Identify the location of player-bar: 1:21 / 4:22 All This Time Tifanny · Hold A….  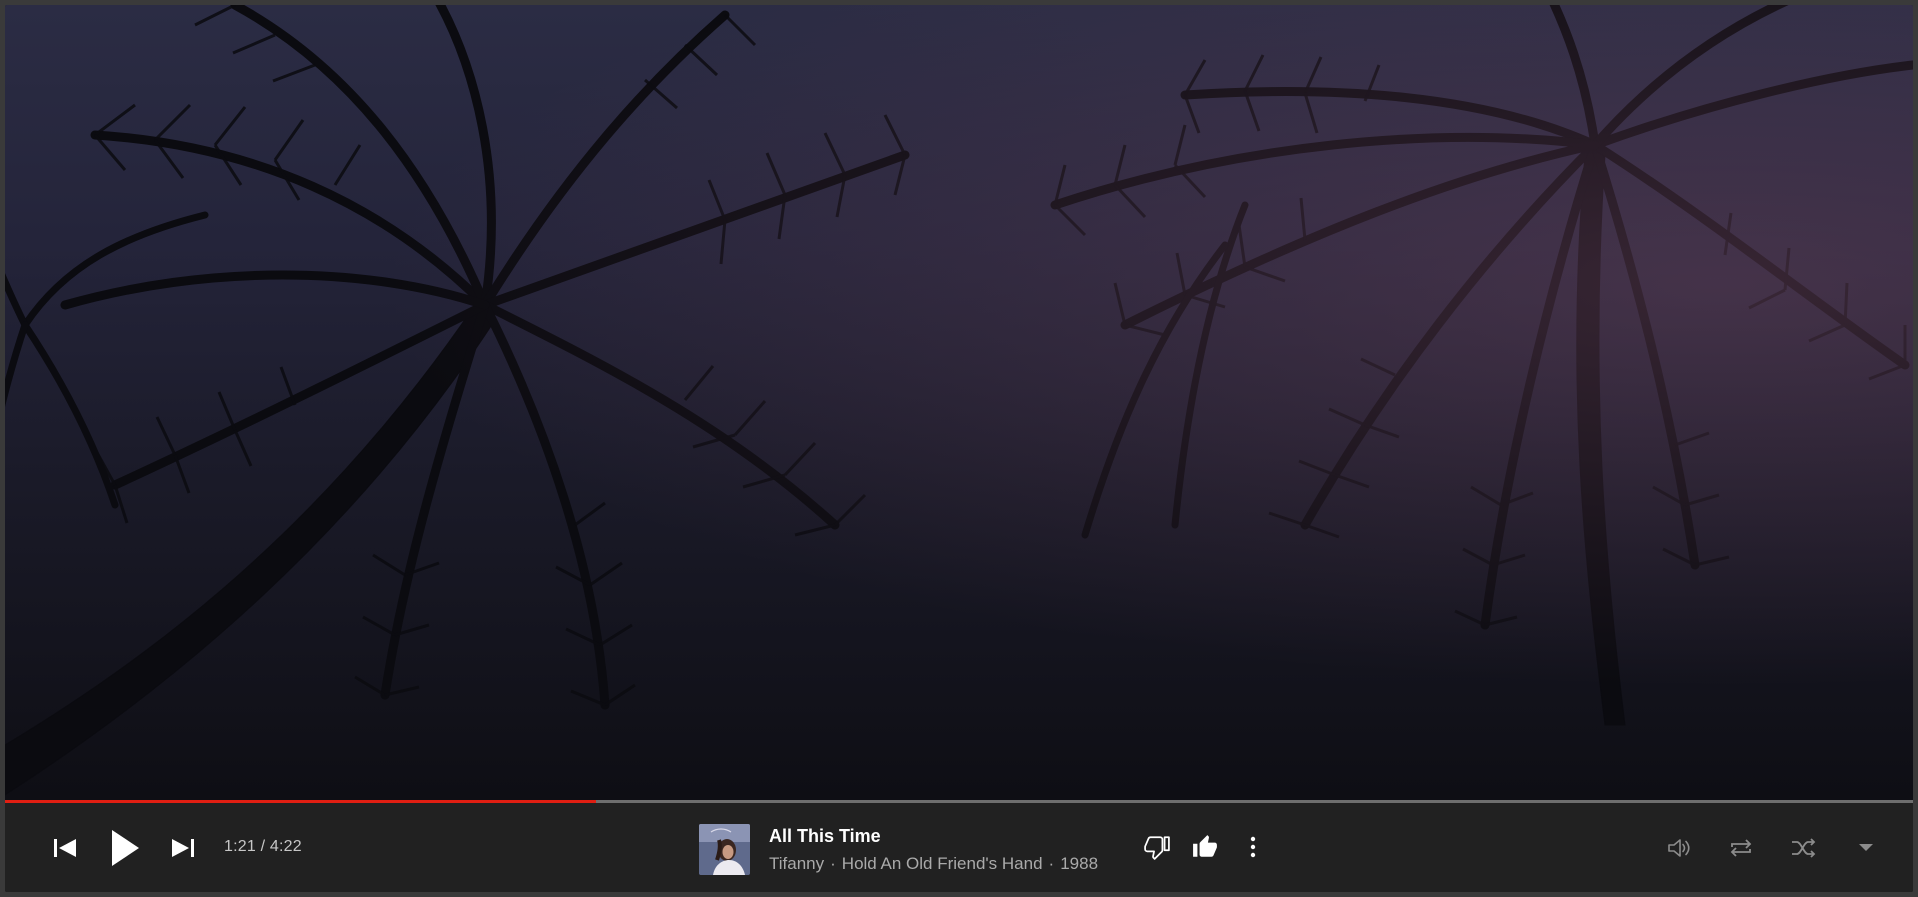
(959, 847).